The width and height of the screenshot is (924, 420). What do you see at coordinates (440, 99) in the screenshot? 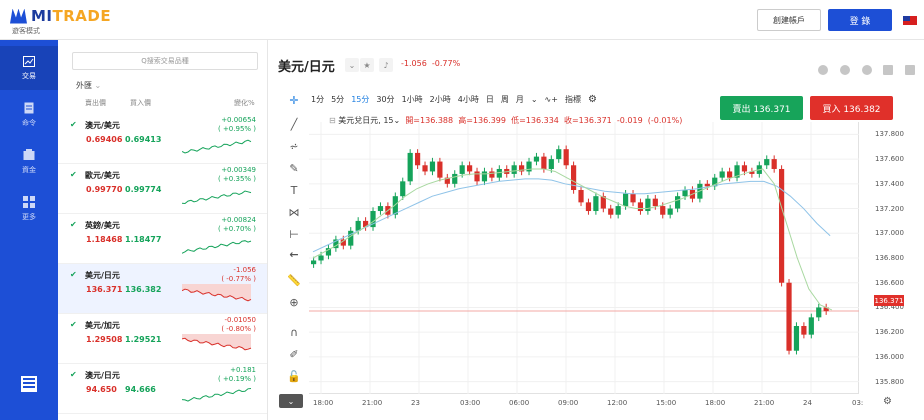
I see `interval-5: 2小時` at bounding box center [440, 99].